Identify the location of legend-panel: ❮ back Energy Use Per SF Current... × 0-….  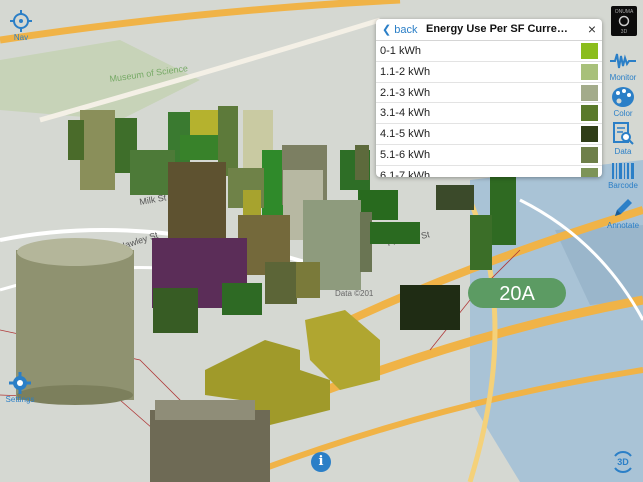
(489, 98).